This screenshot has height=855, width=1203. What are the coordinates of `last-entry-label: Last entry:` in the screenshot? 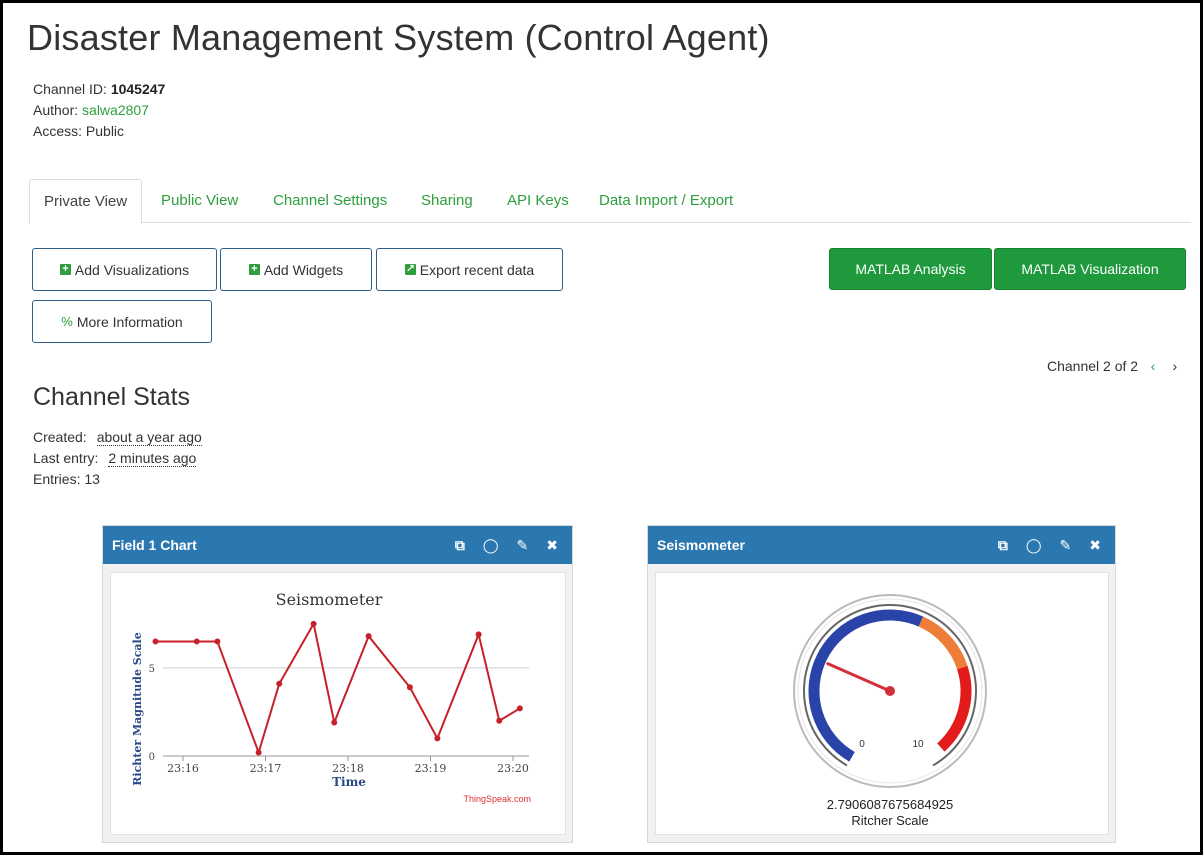 It's located at (66, 458).